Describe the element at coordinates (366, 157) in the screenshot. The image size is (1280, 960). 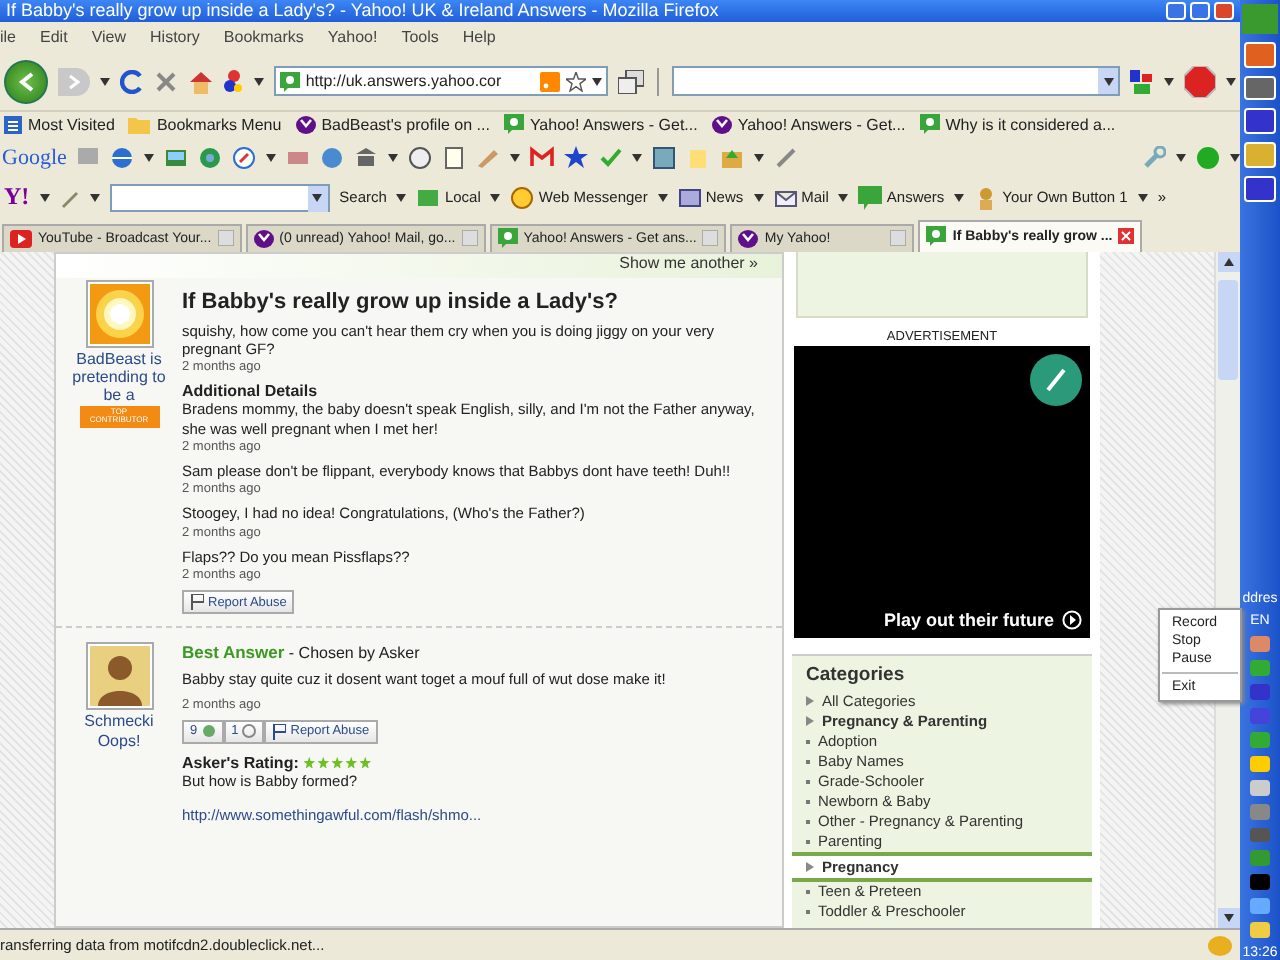
I see `building-icon` at that location.